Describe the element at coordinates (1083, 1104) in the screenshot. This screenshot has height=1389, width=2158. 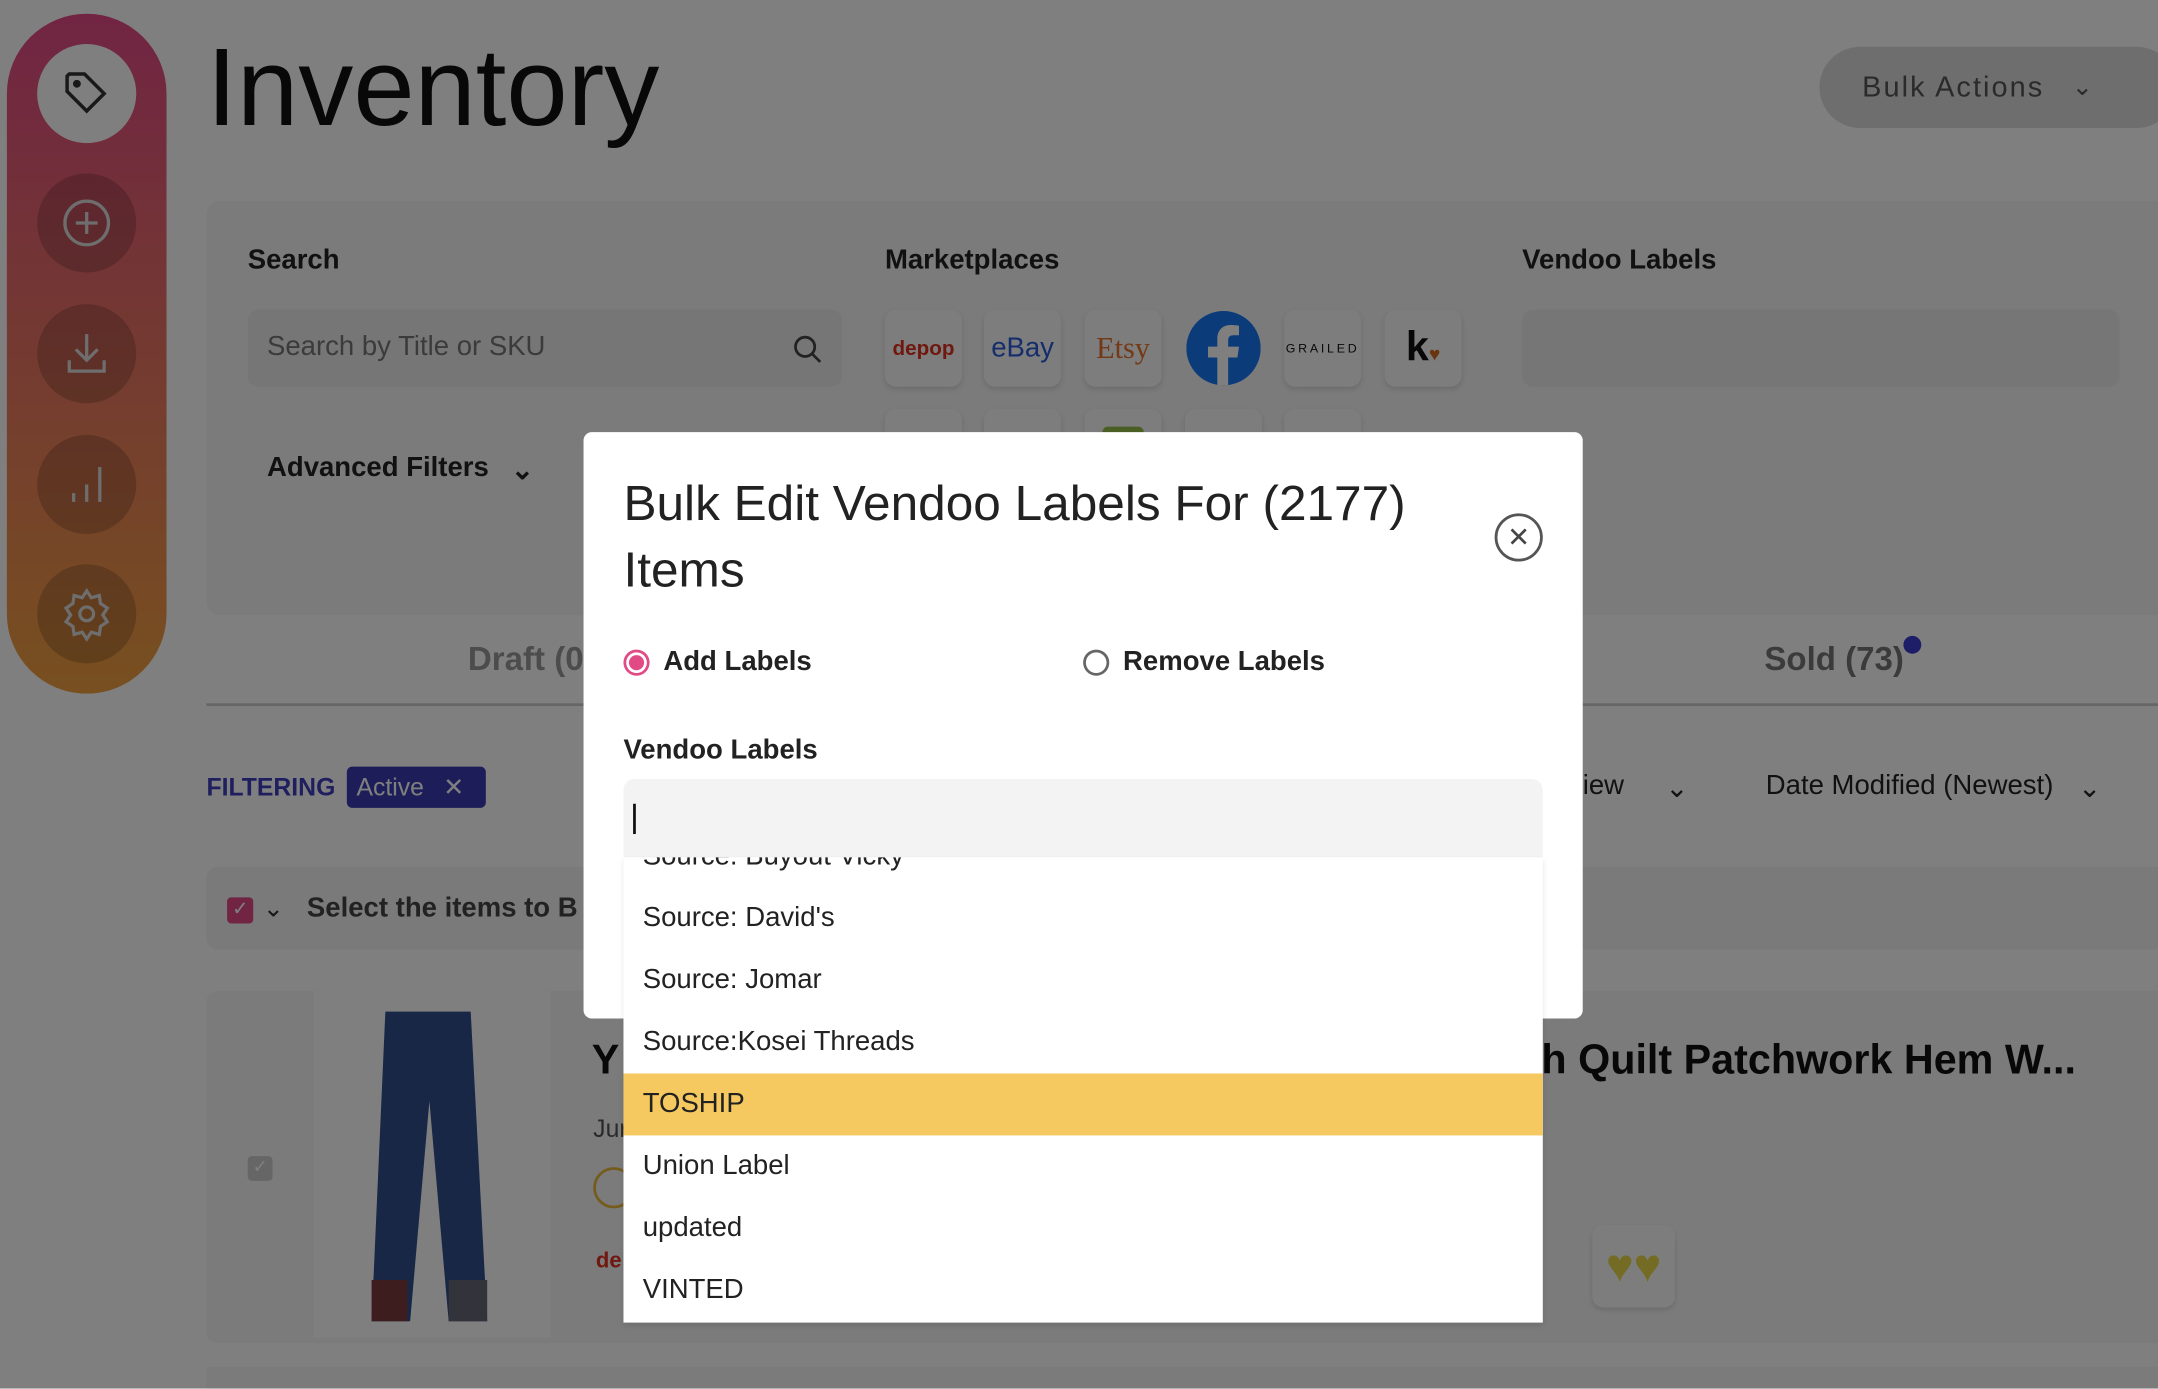
I see `dropdown-option-highlighted: TOSHIP` at that location.